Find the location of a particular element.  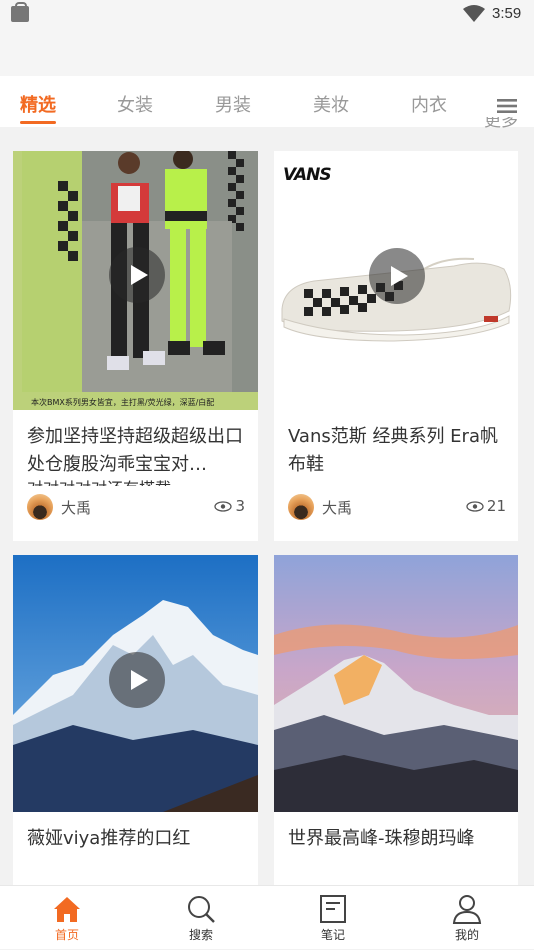

profile-icon is located at coordinates (467, 909).